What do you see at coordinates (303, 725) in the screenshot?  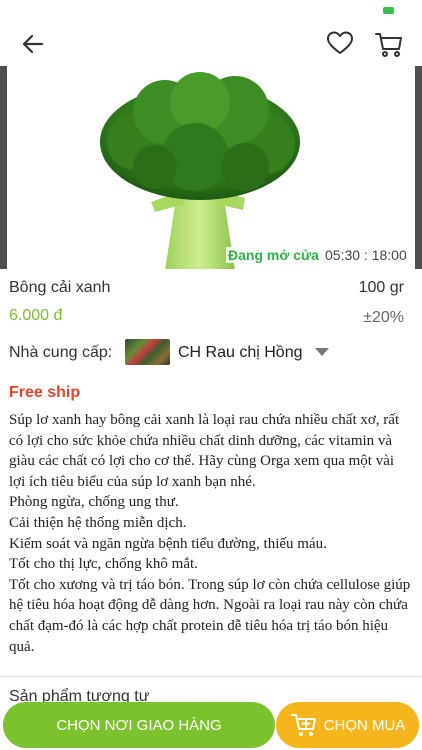 I see `add-to-cart-icon` at bounding box center [303, 725].